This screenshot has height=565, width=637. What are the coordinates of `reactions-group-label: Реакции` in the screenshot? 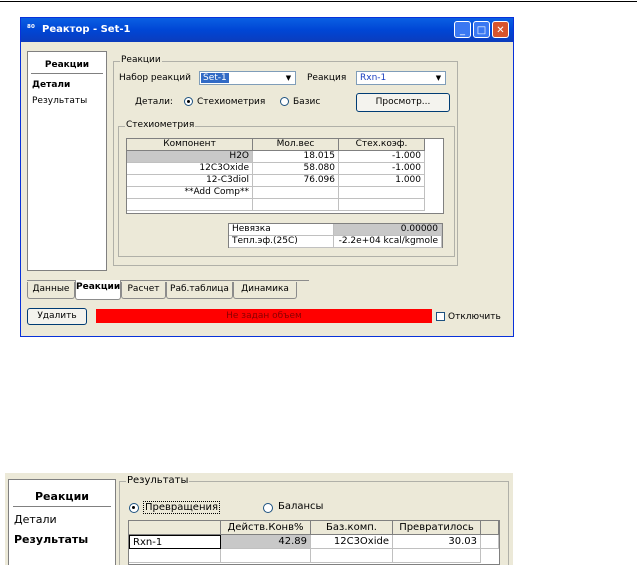 It's located at (141, 60).